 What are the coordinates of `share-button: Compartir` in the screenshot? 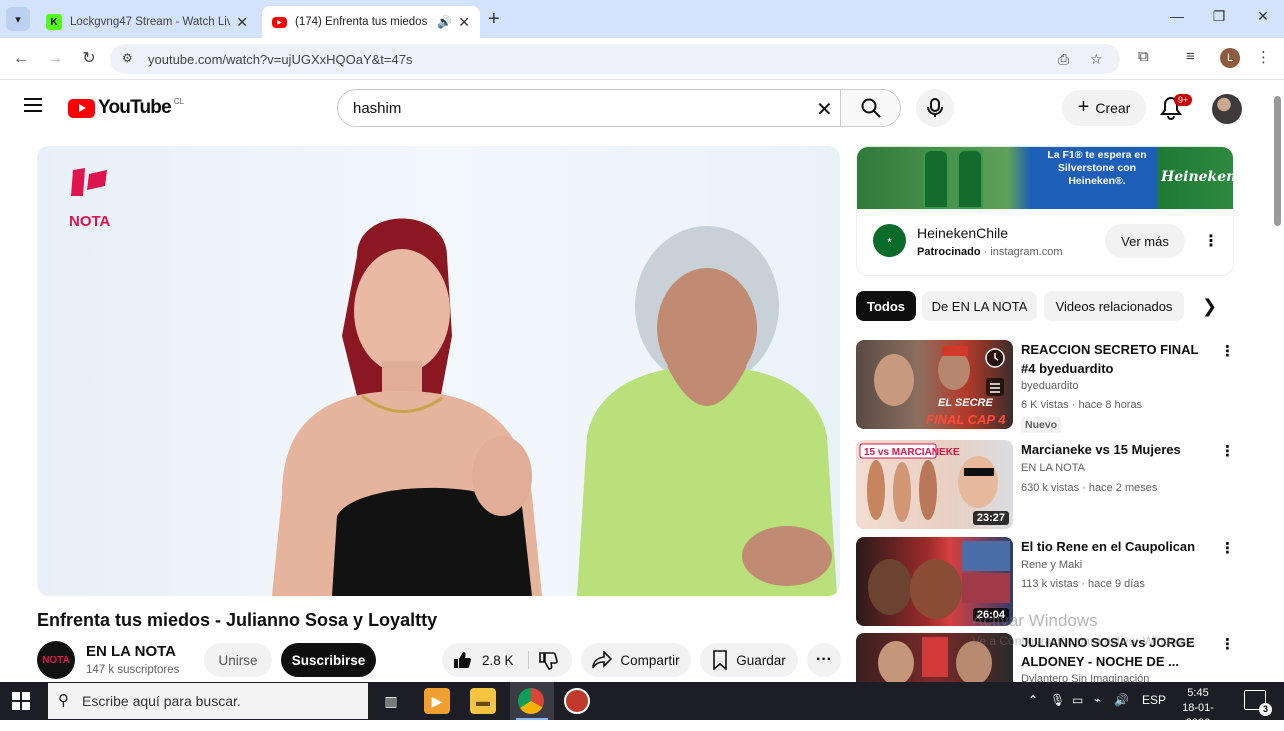 It's located at (636, 660).